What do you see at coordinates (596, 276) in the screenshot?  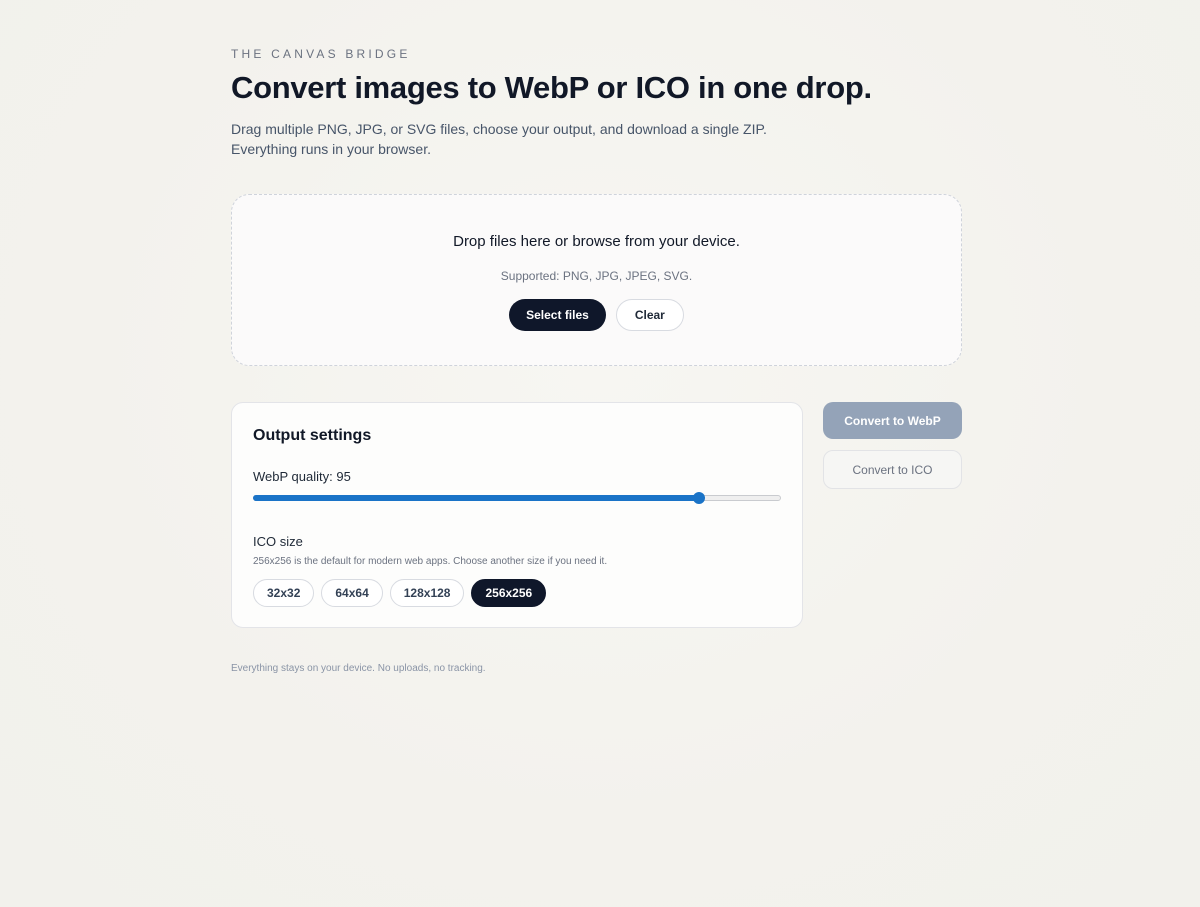 I see `supported-formats: Supported: PNG, JPG, JPEG, SVG.` at bounding box center [596, 276].